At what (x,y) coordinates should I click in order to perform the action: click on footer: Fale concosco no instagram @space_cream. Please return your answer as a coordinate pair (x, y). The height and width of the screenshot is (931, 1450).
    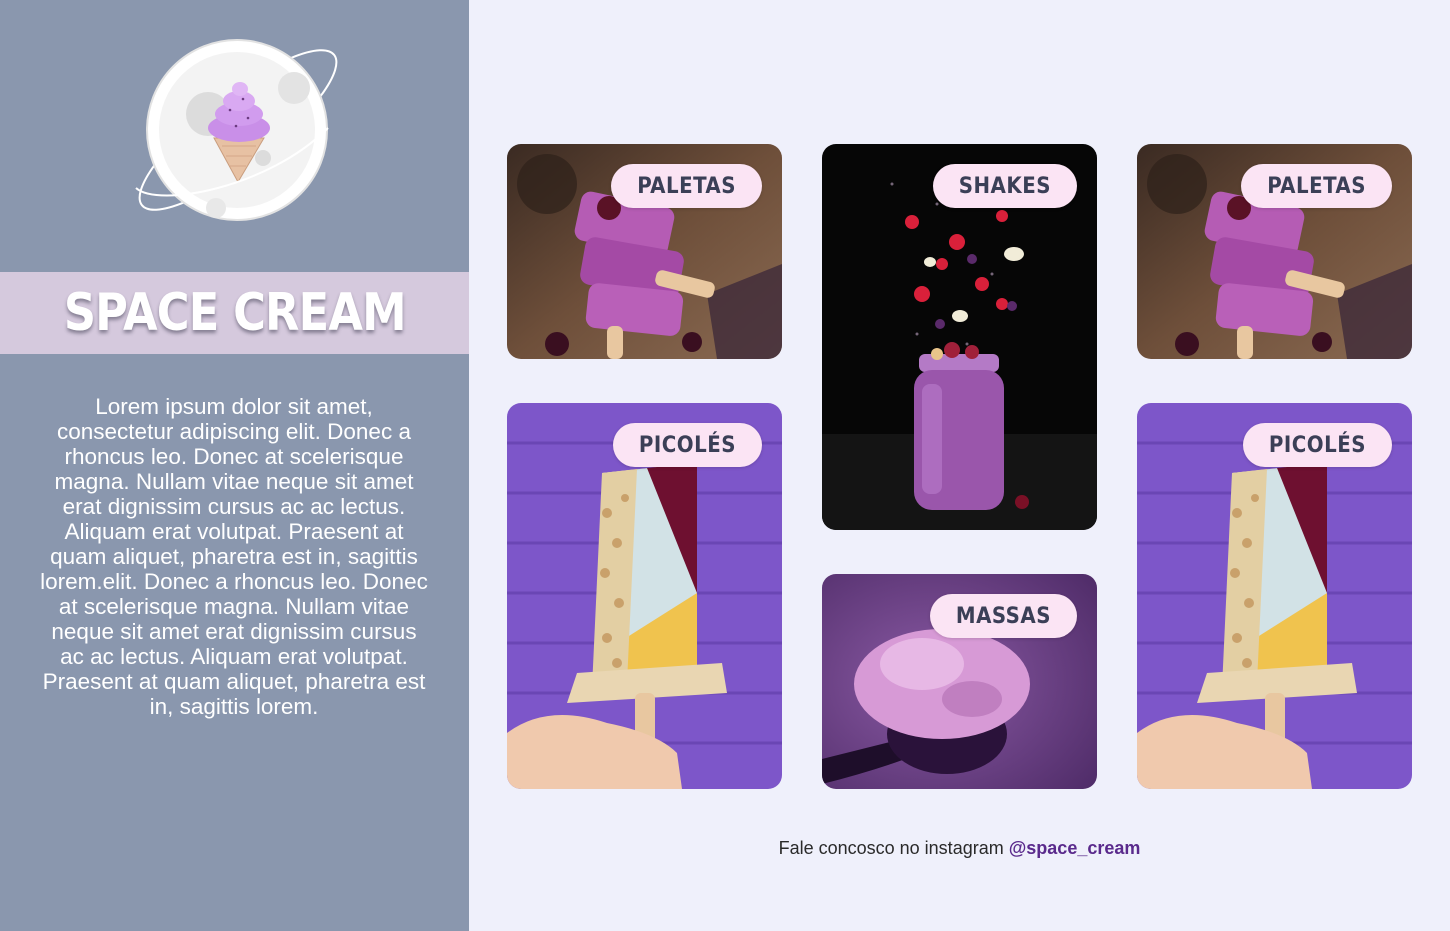
    Looking at the image, I should click on (959, 848).